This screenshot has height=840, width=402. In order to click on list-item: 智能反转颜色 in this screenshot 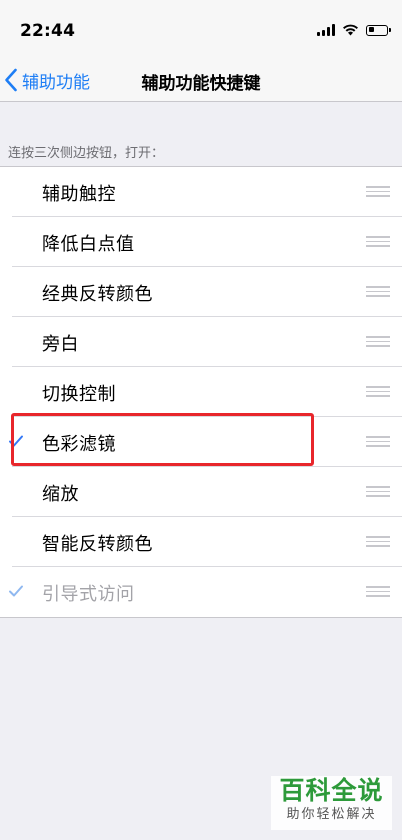, I will do `click(201, 542)`.